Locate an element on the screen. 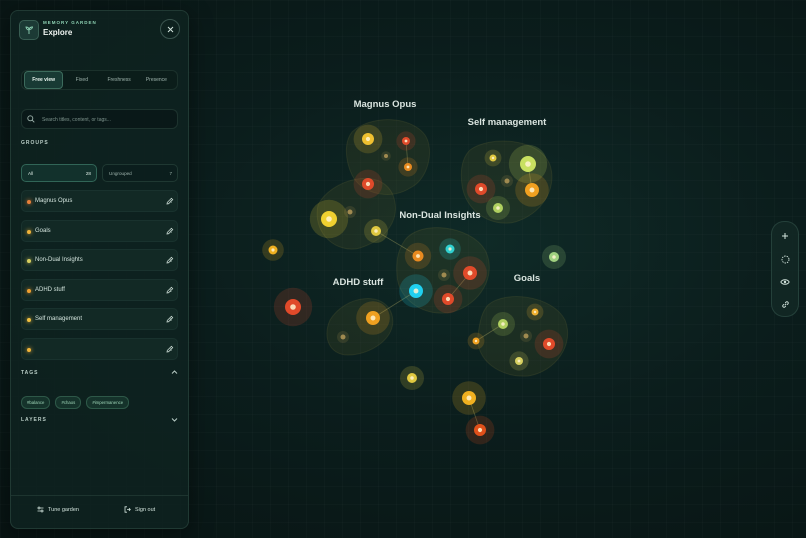 Image resolution: width=806 pixels, height=538 pixels. sign-out-button: Sign out is located at coordinates (139, 509).